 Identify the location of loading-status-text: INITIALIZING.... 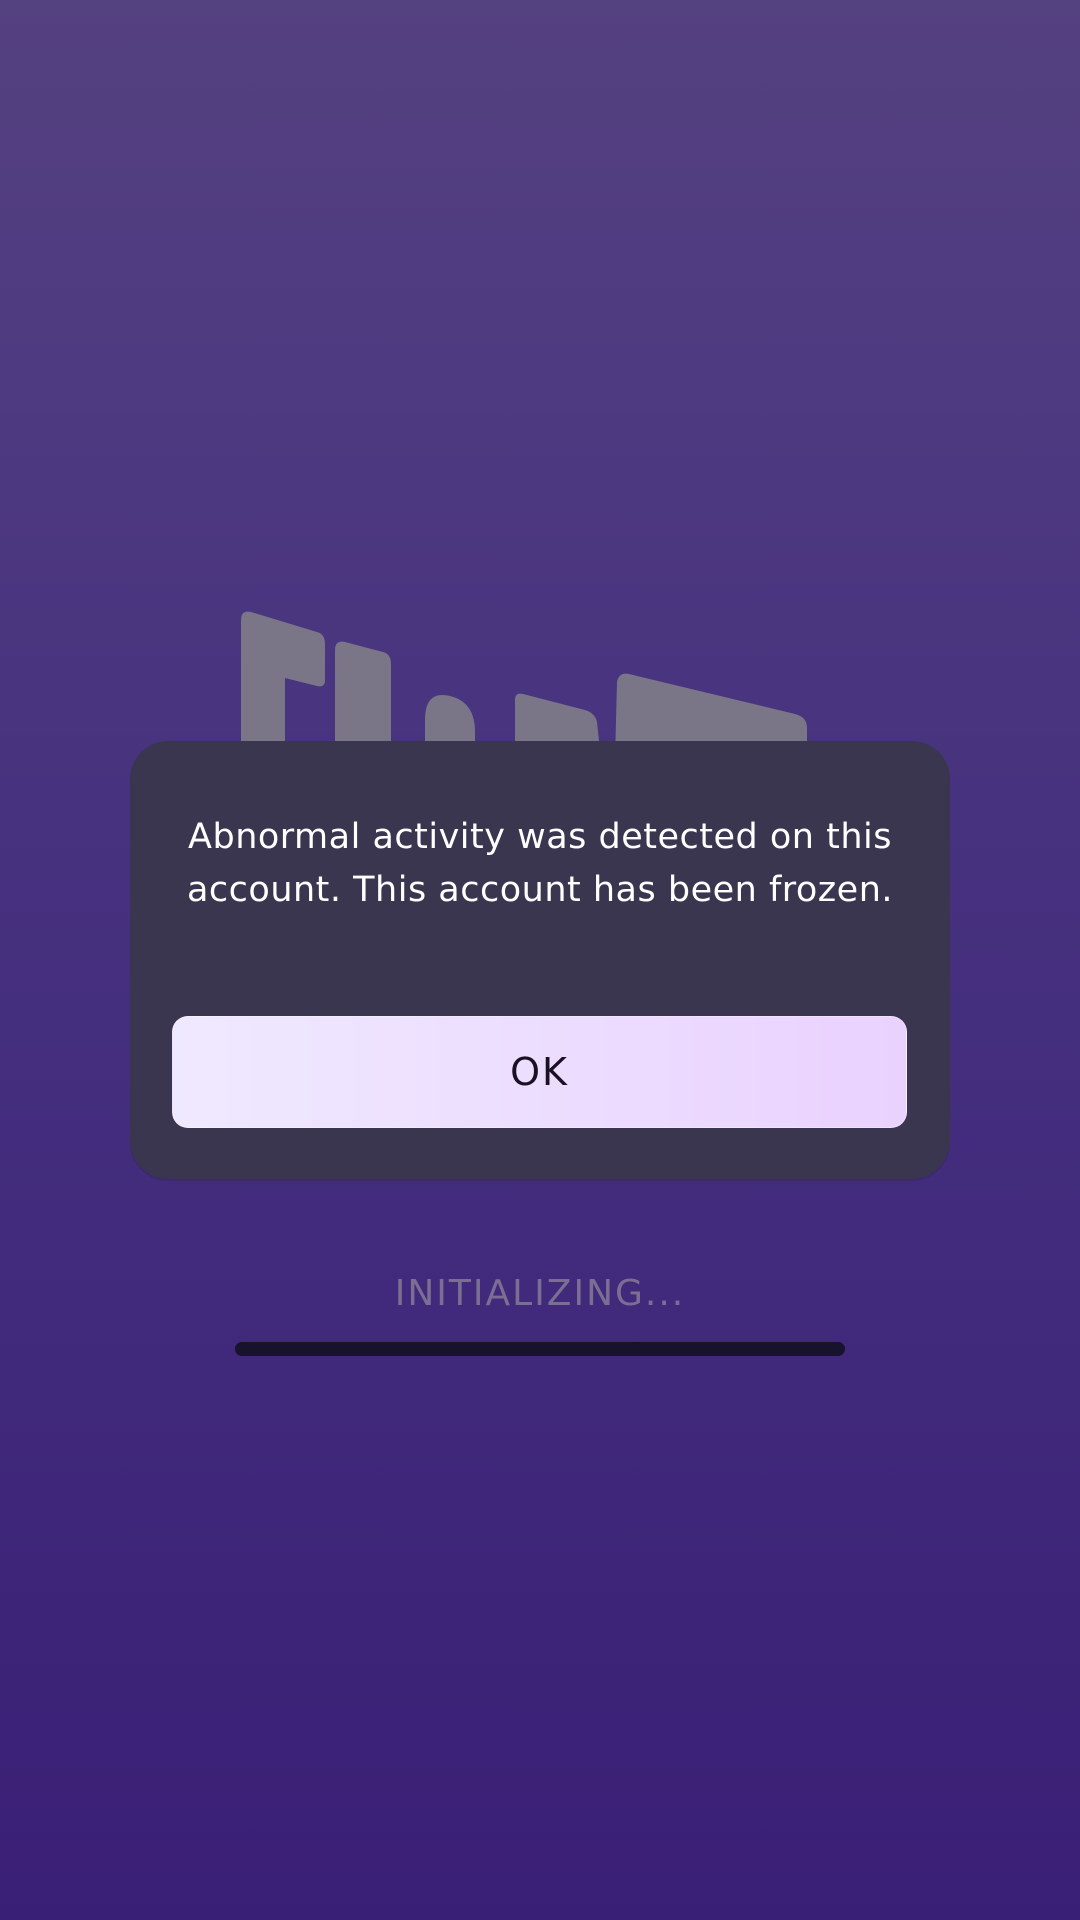
(540, 1293).